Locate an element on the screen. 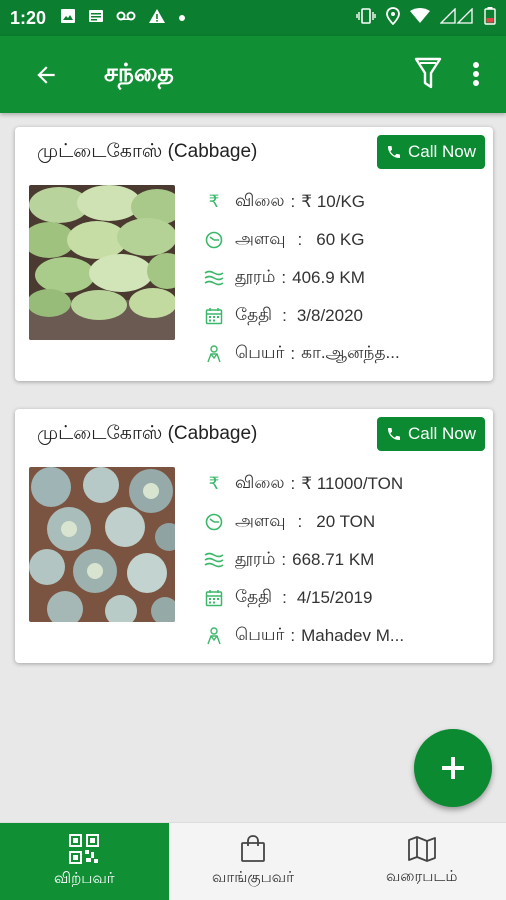 Image resolution: width=506 pixels, height=900 pixels. warning-icon is located at coordinates (157, 18).